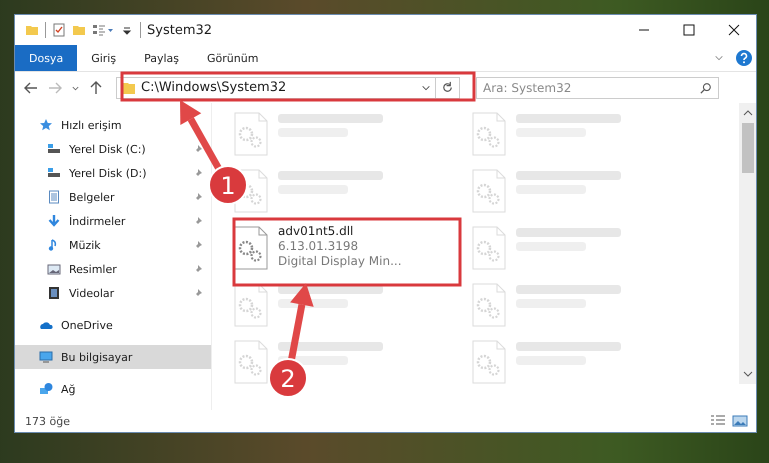  What do you see at coordinates (46, 125) in the screenshot?
I see `star-icon` at bounding box center [46, 125].